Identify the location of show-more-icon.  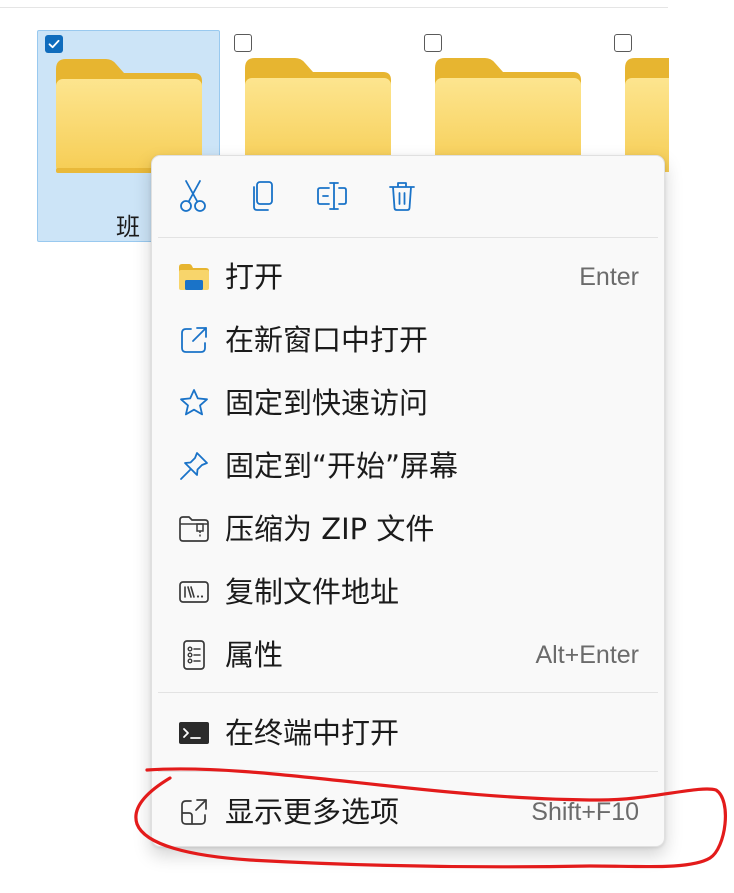
(194, 812).